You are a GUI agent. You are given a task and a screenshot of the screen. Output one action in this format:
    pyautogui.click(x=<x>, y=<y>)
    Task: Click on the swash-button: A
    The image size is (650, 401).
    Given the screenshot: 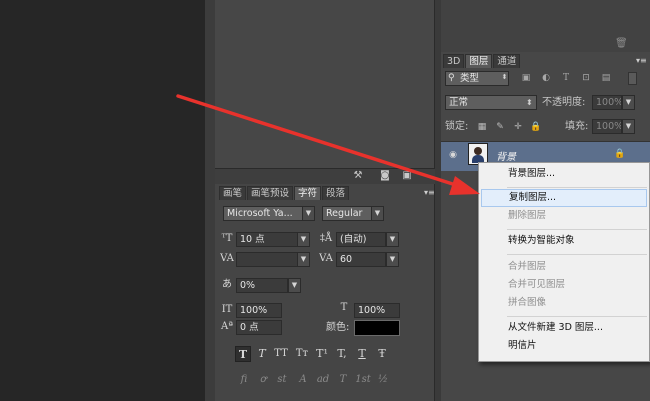 What is the action you would take?
    pyautogui.click(x=303, y=380)
    